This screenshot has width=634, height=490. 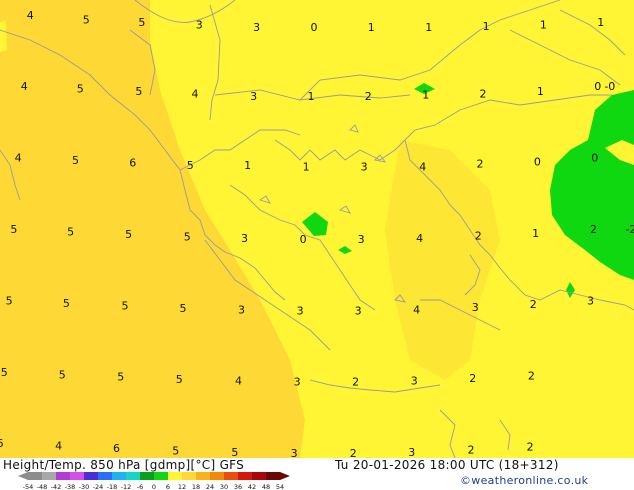 I want to click on scale-tick-label: 30, so click(x=224, y=486).